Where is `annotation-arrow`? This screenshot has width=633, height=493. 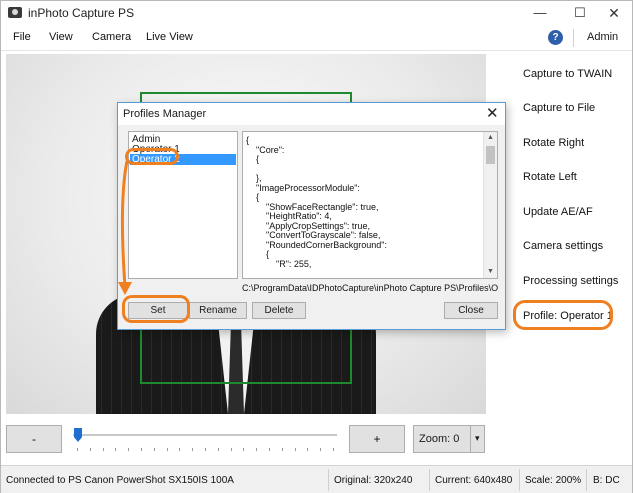
annotation-arrow is located at coordinates (125, 227).